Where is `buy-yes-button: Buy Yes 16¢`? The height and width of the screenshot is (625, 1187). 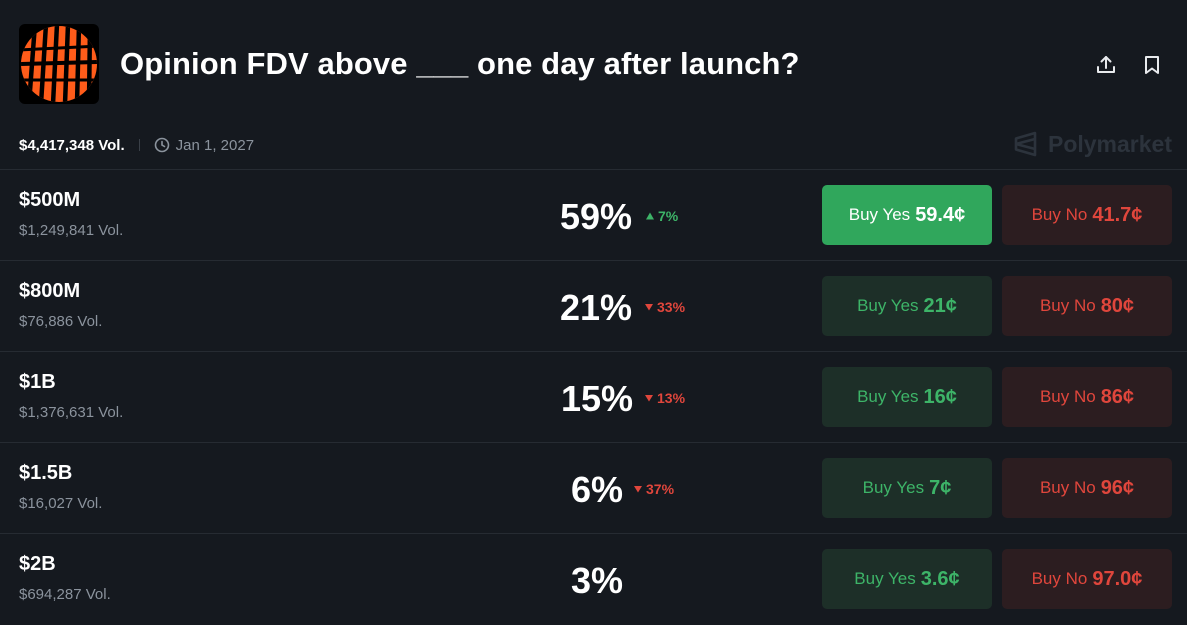 buy-yes-button: Buy Yes 16¢ is located at coordinates (907, 397).